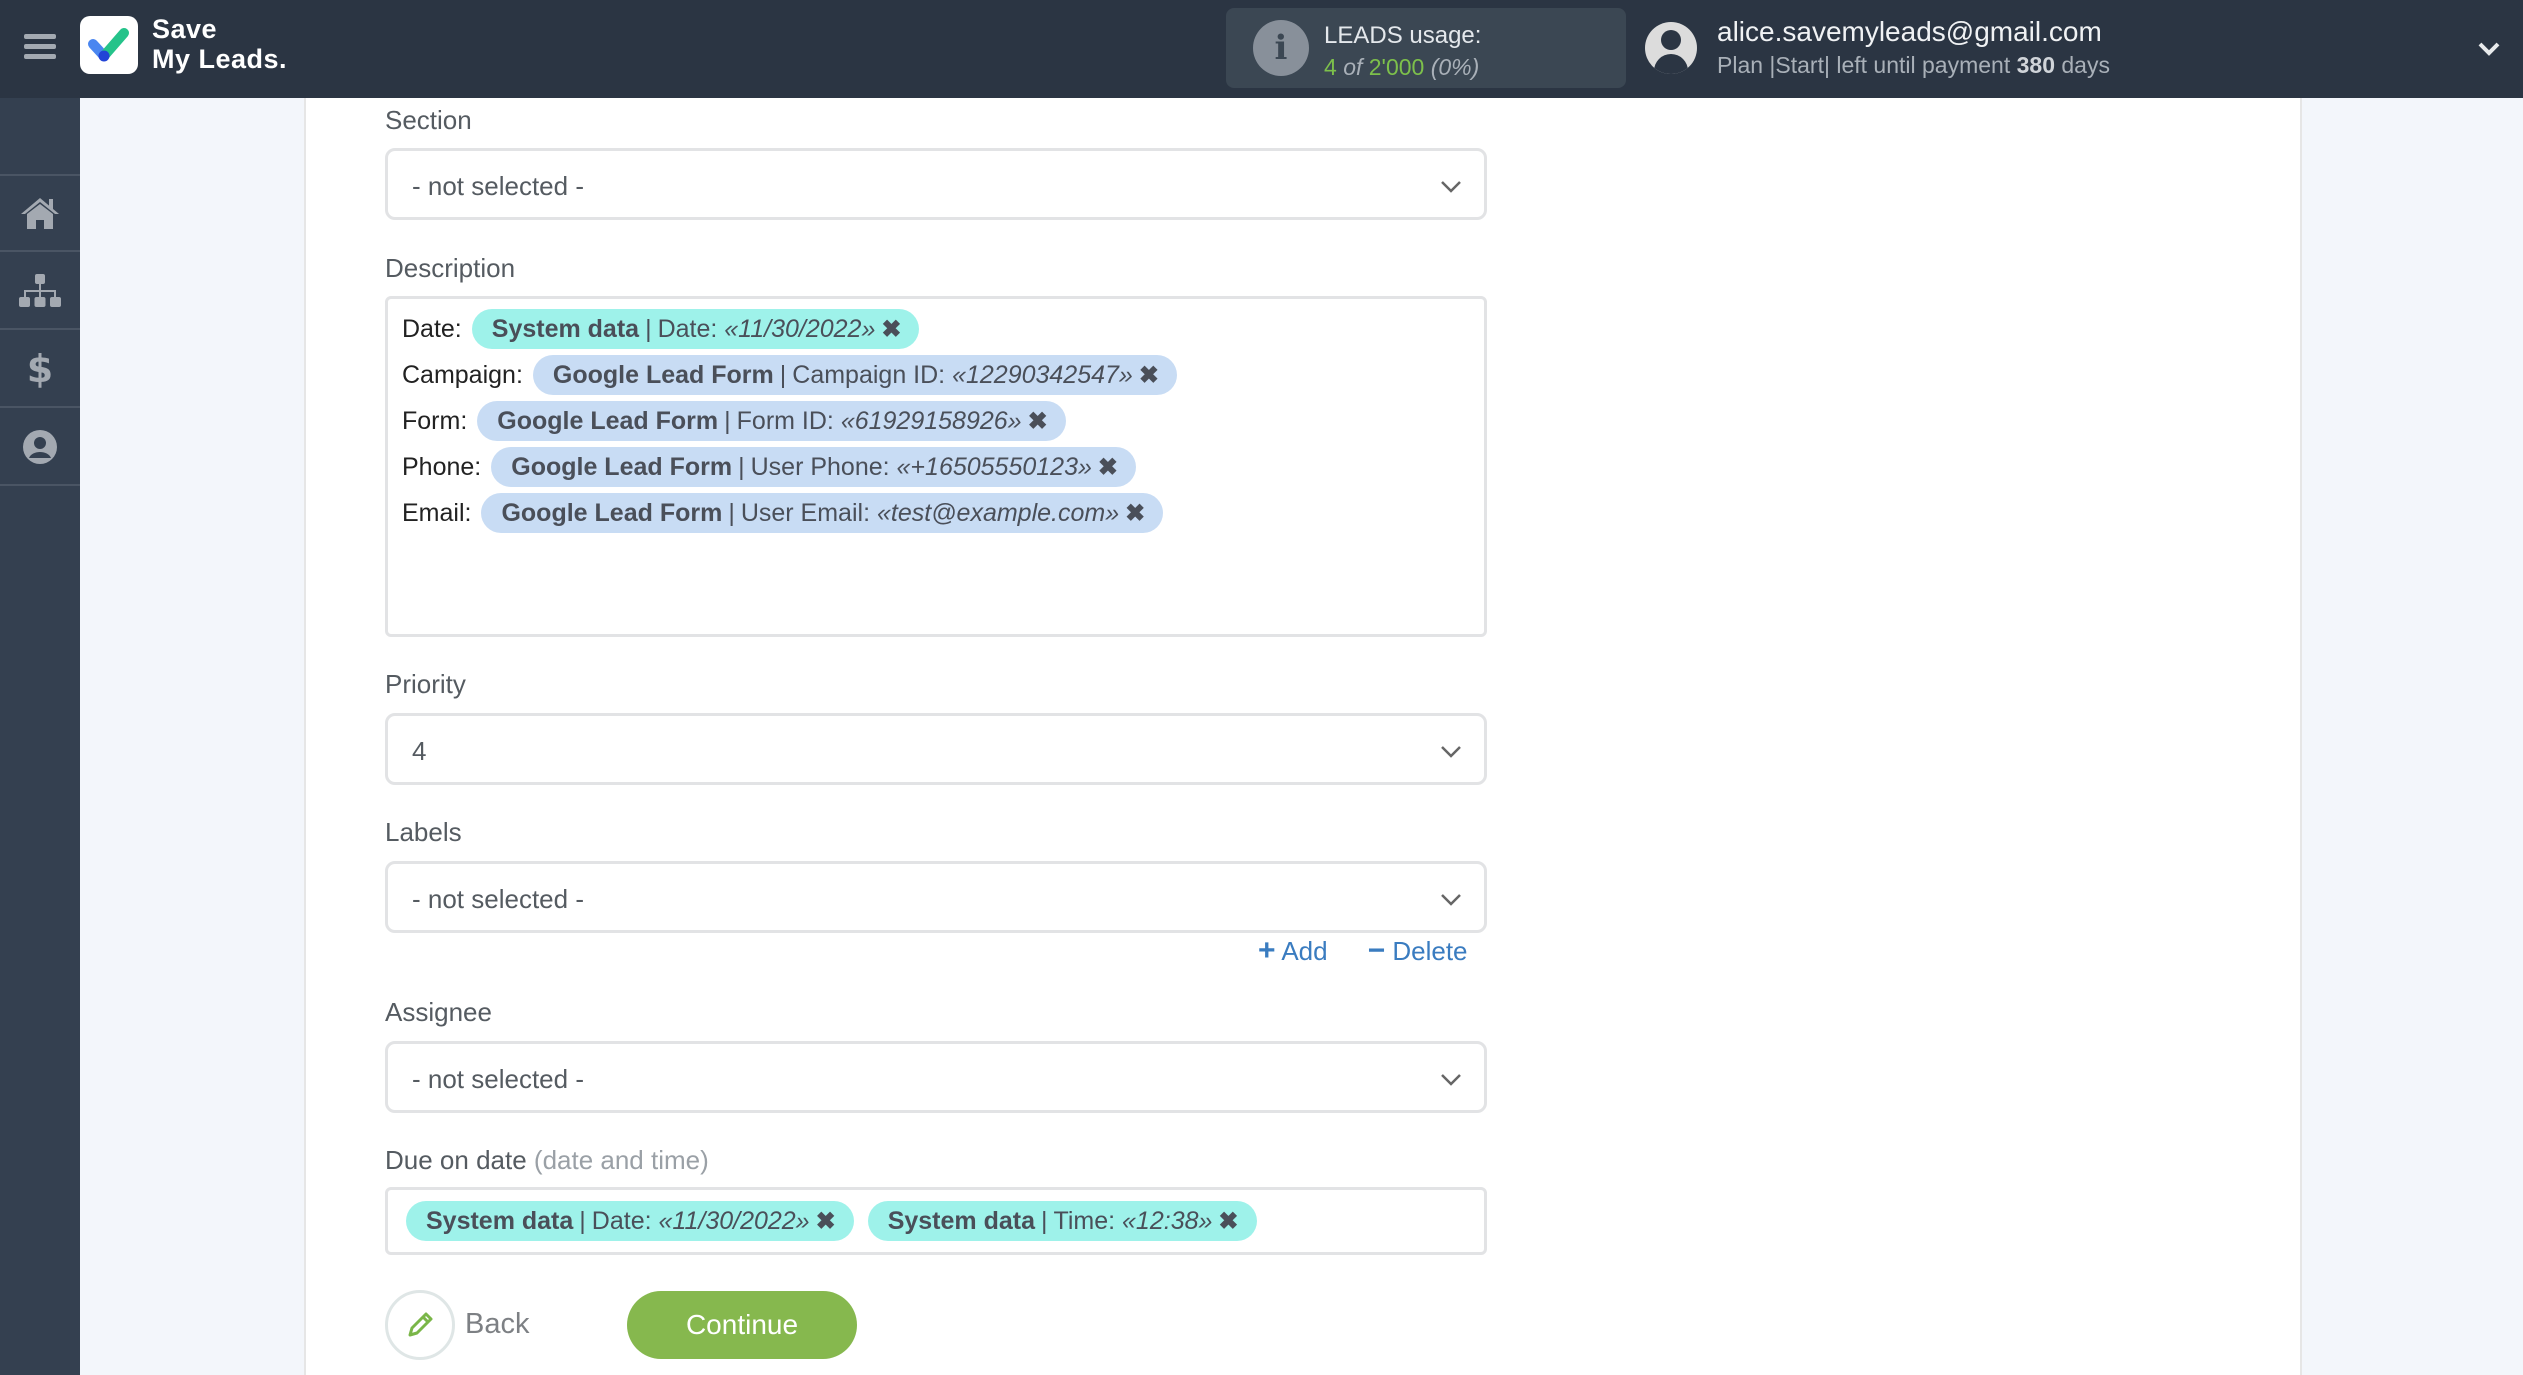  What do you see at coordinates (1363, 951) in the screenshot?
I see `labels-actions: + Add − Delete` at bounding box center [1363, 951].